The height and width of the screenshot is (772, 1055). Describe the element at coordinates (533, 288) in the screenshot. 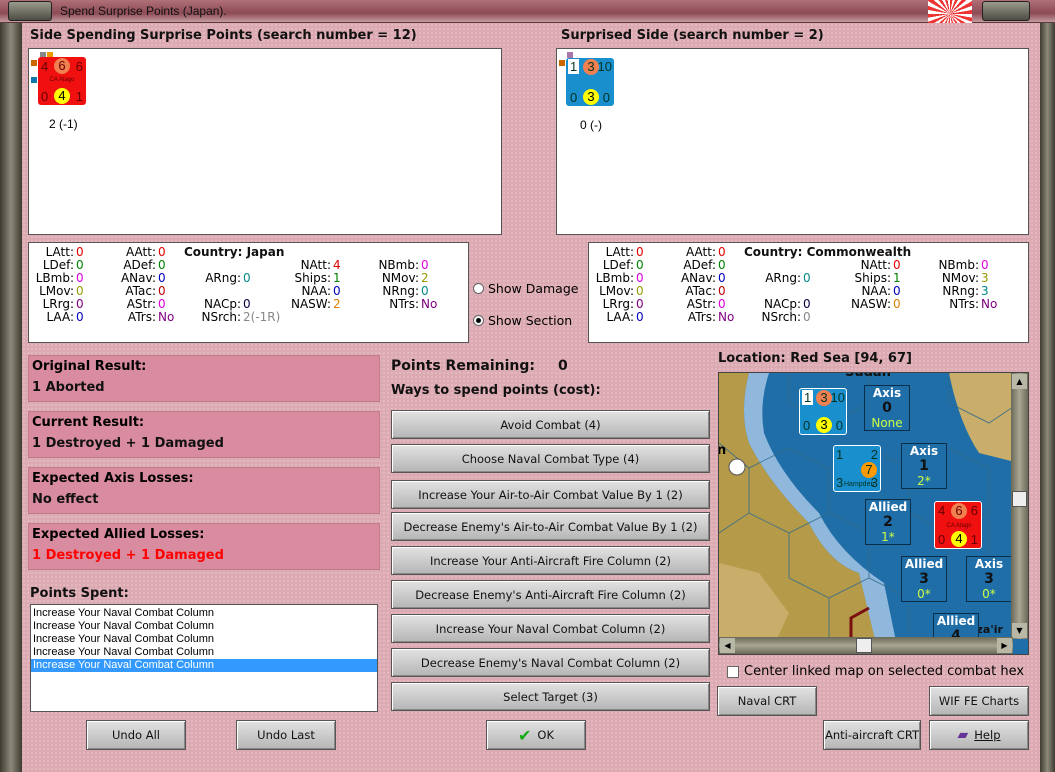

I see `radio-label: Show Damage` at that location.